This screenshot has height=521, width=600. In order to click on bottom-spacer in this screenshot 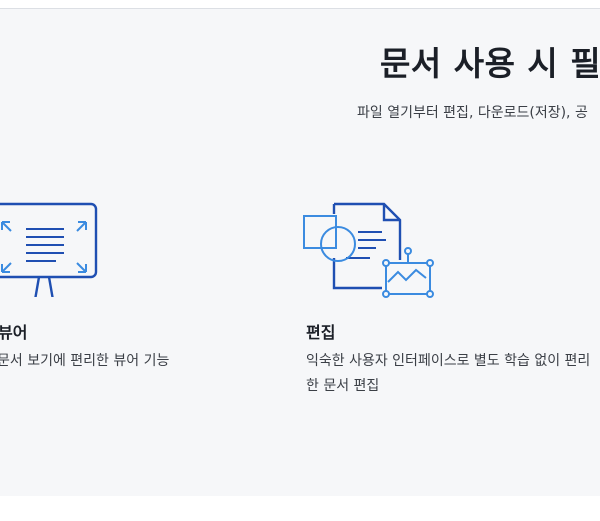, I will do `click(300, 508)`.